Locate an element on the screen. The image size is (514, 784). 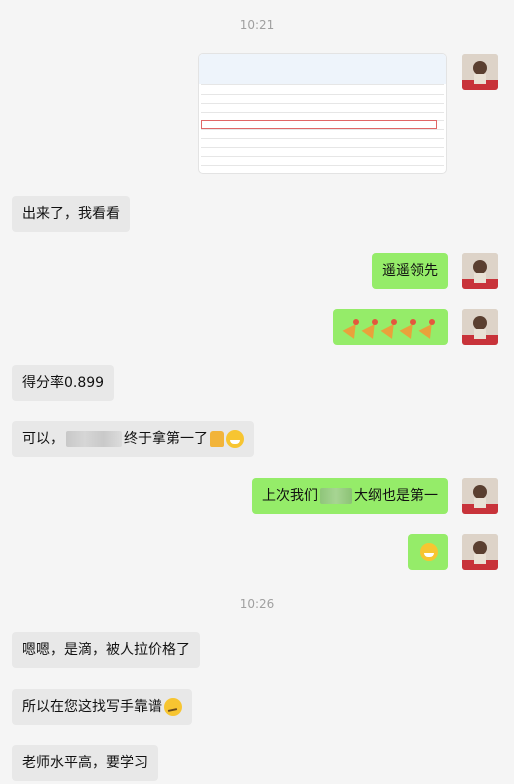
message-text-part: 可以， is located at coordinates (43, 439).